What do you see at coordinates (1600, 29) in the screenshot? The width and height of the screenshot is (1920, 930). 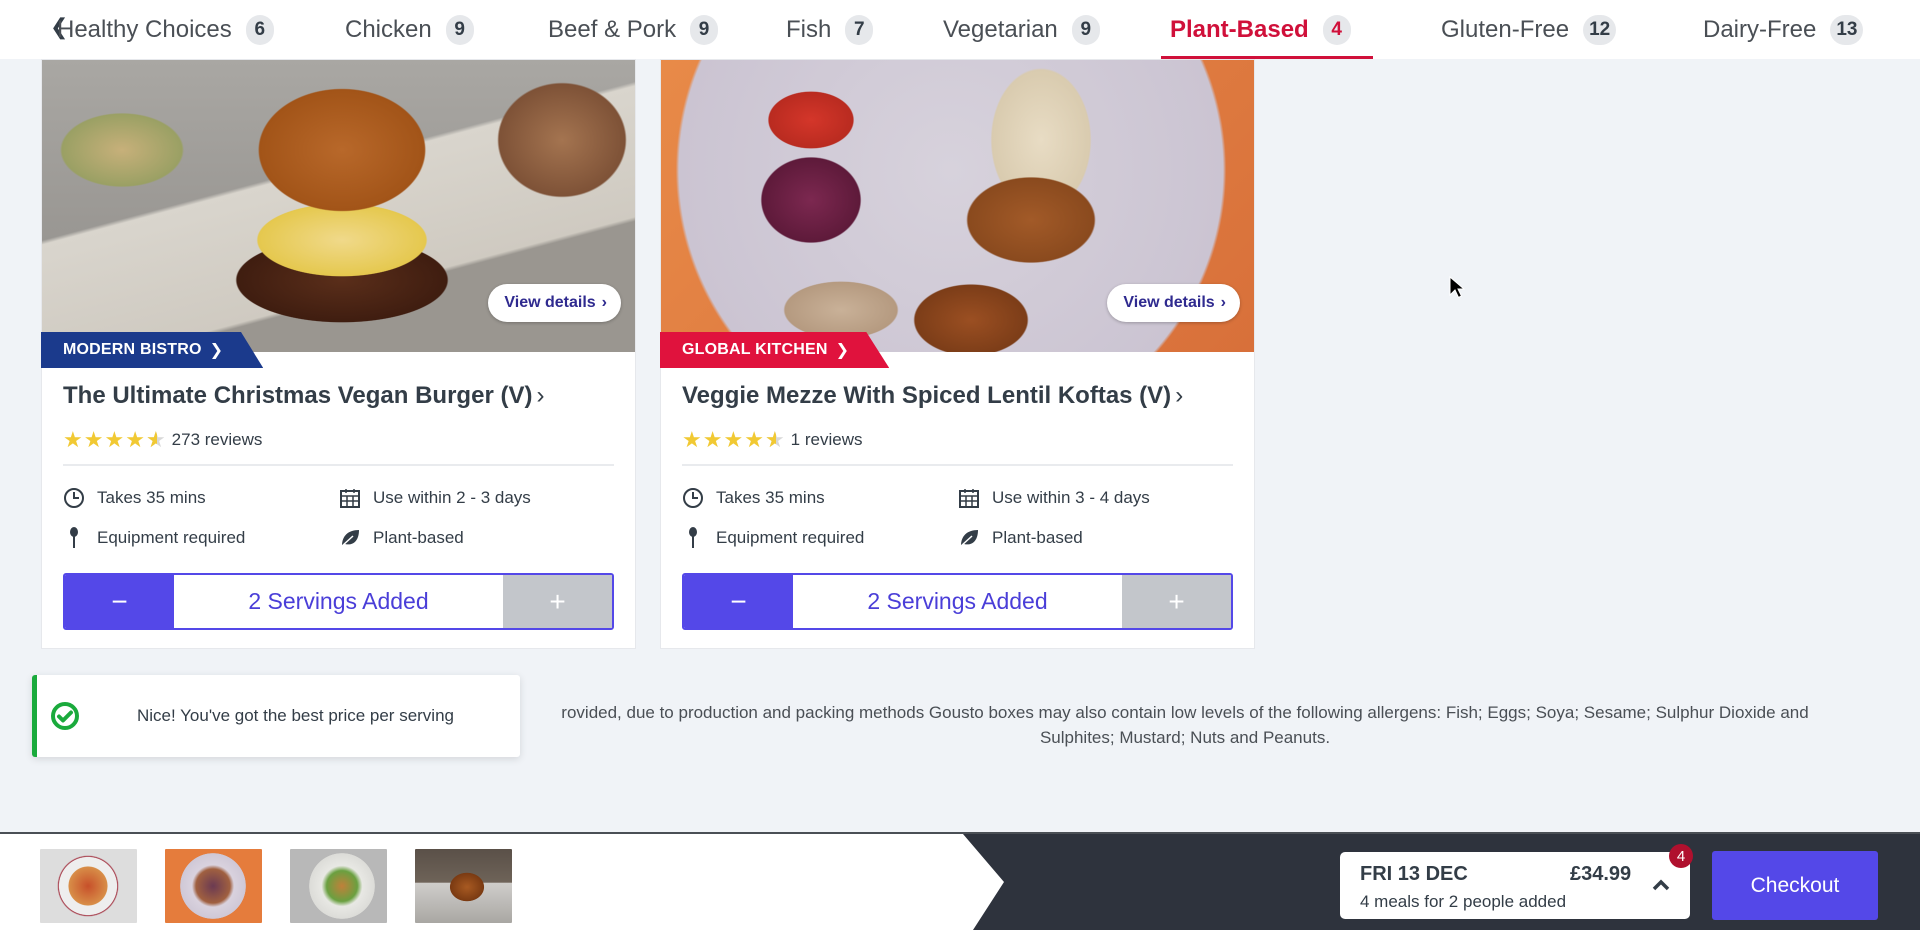 I see `tab-count: 12` at bounding box center [1600, 29].